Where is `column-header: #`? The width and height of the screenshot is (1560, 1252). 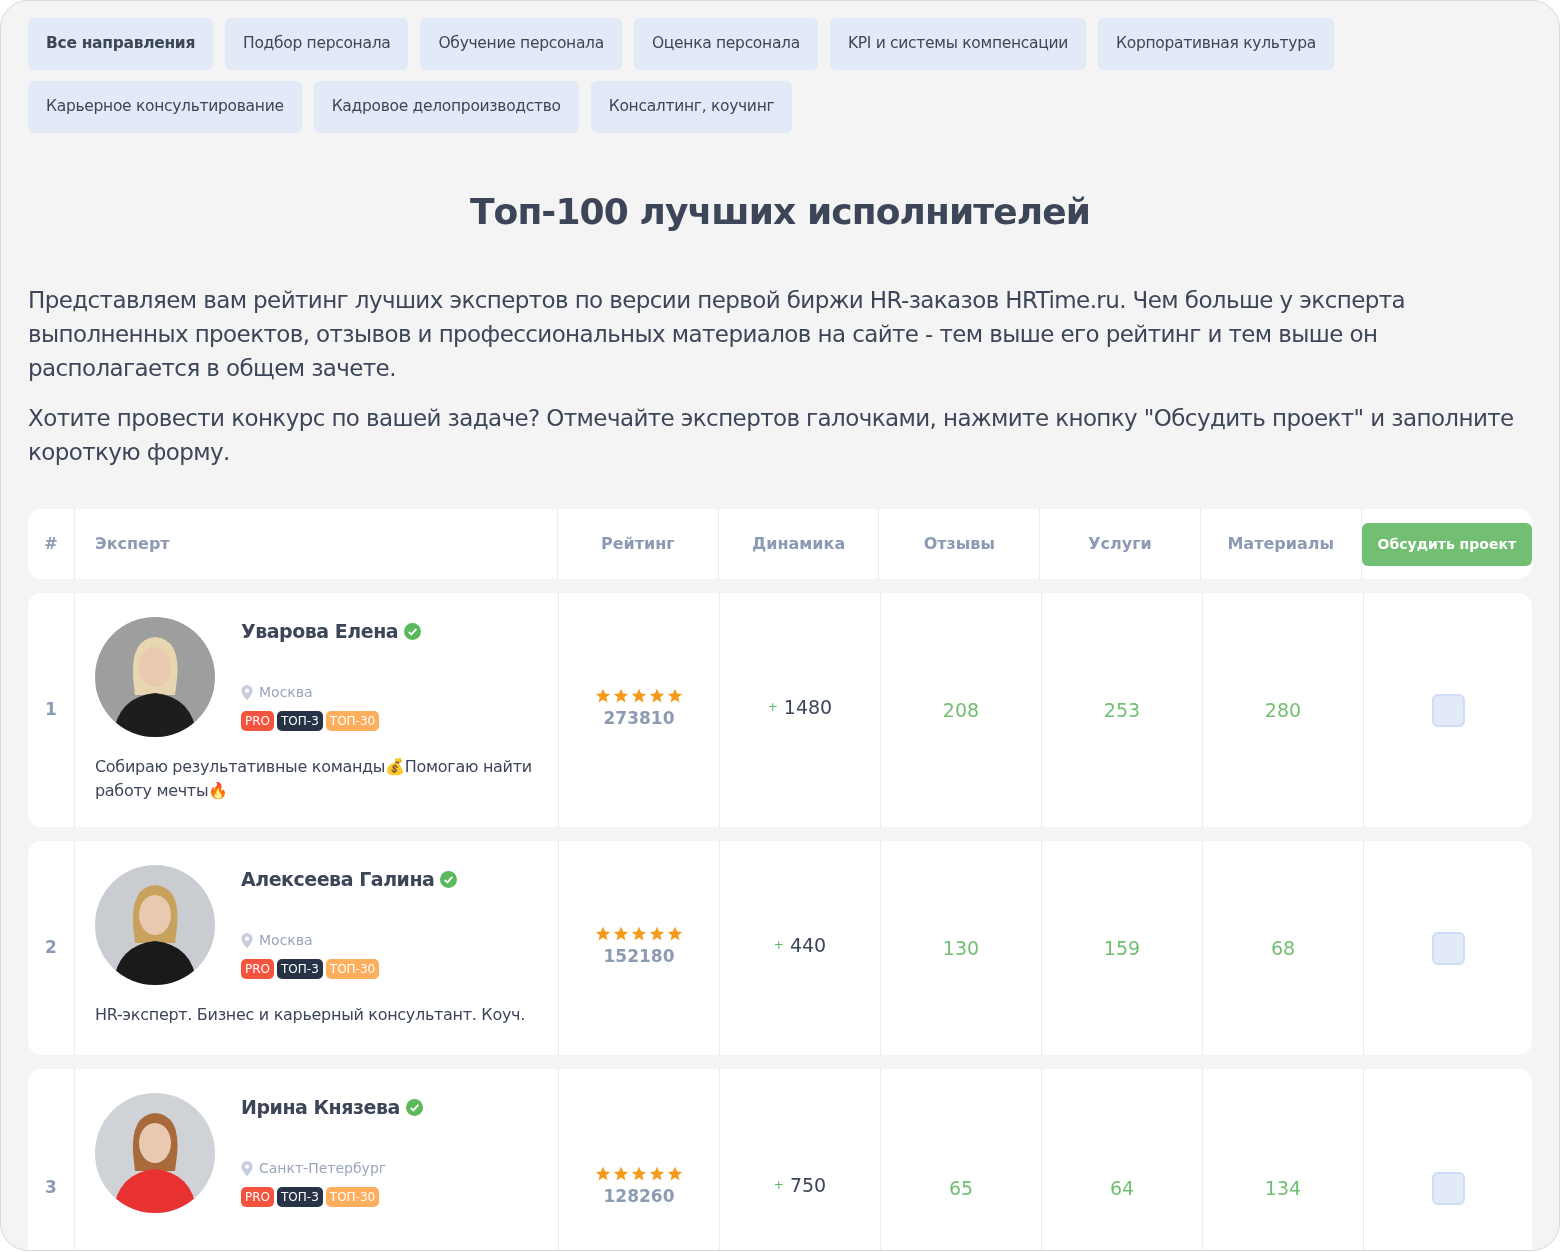
column-header: # is located at coordinates (51, 544).